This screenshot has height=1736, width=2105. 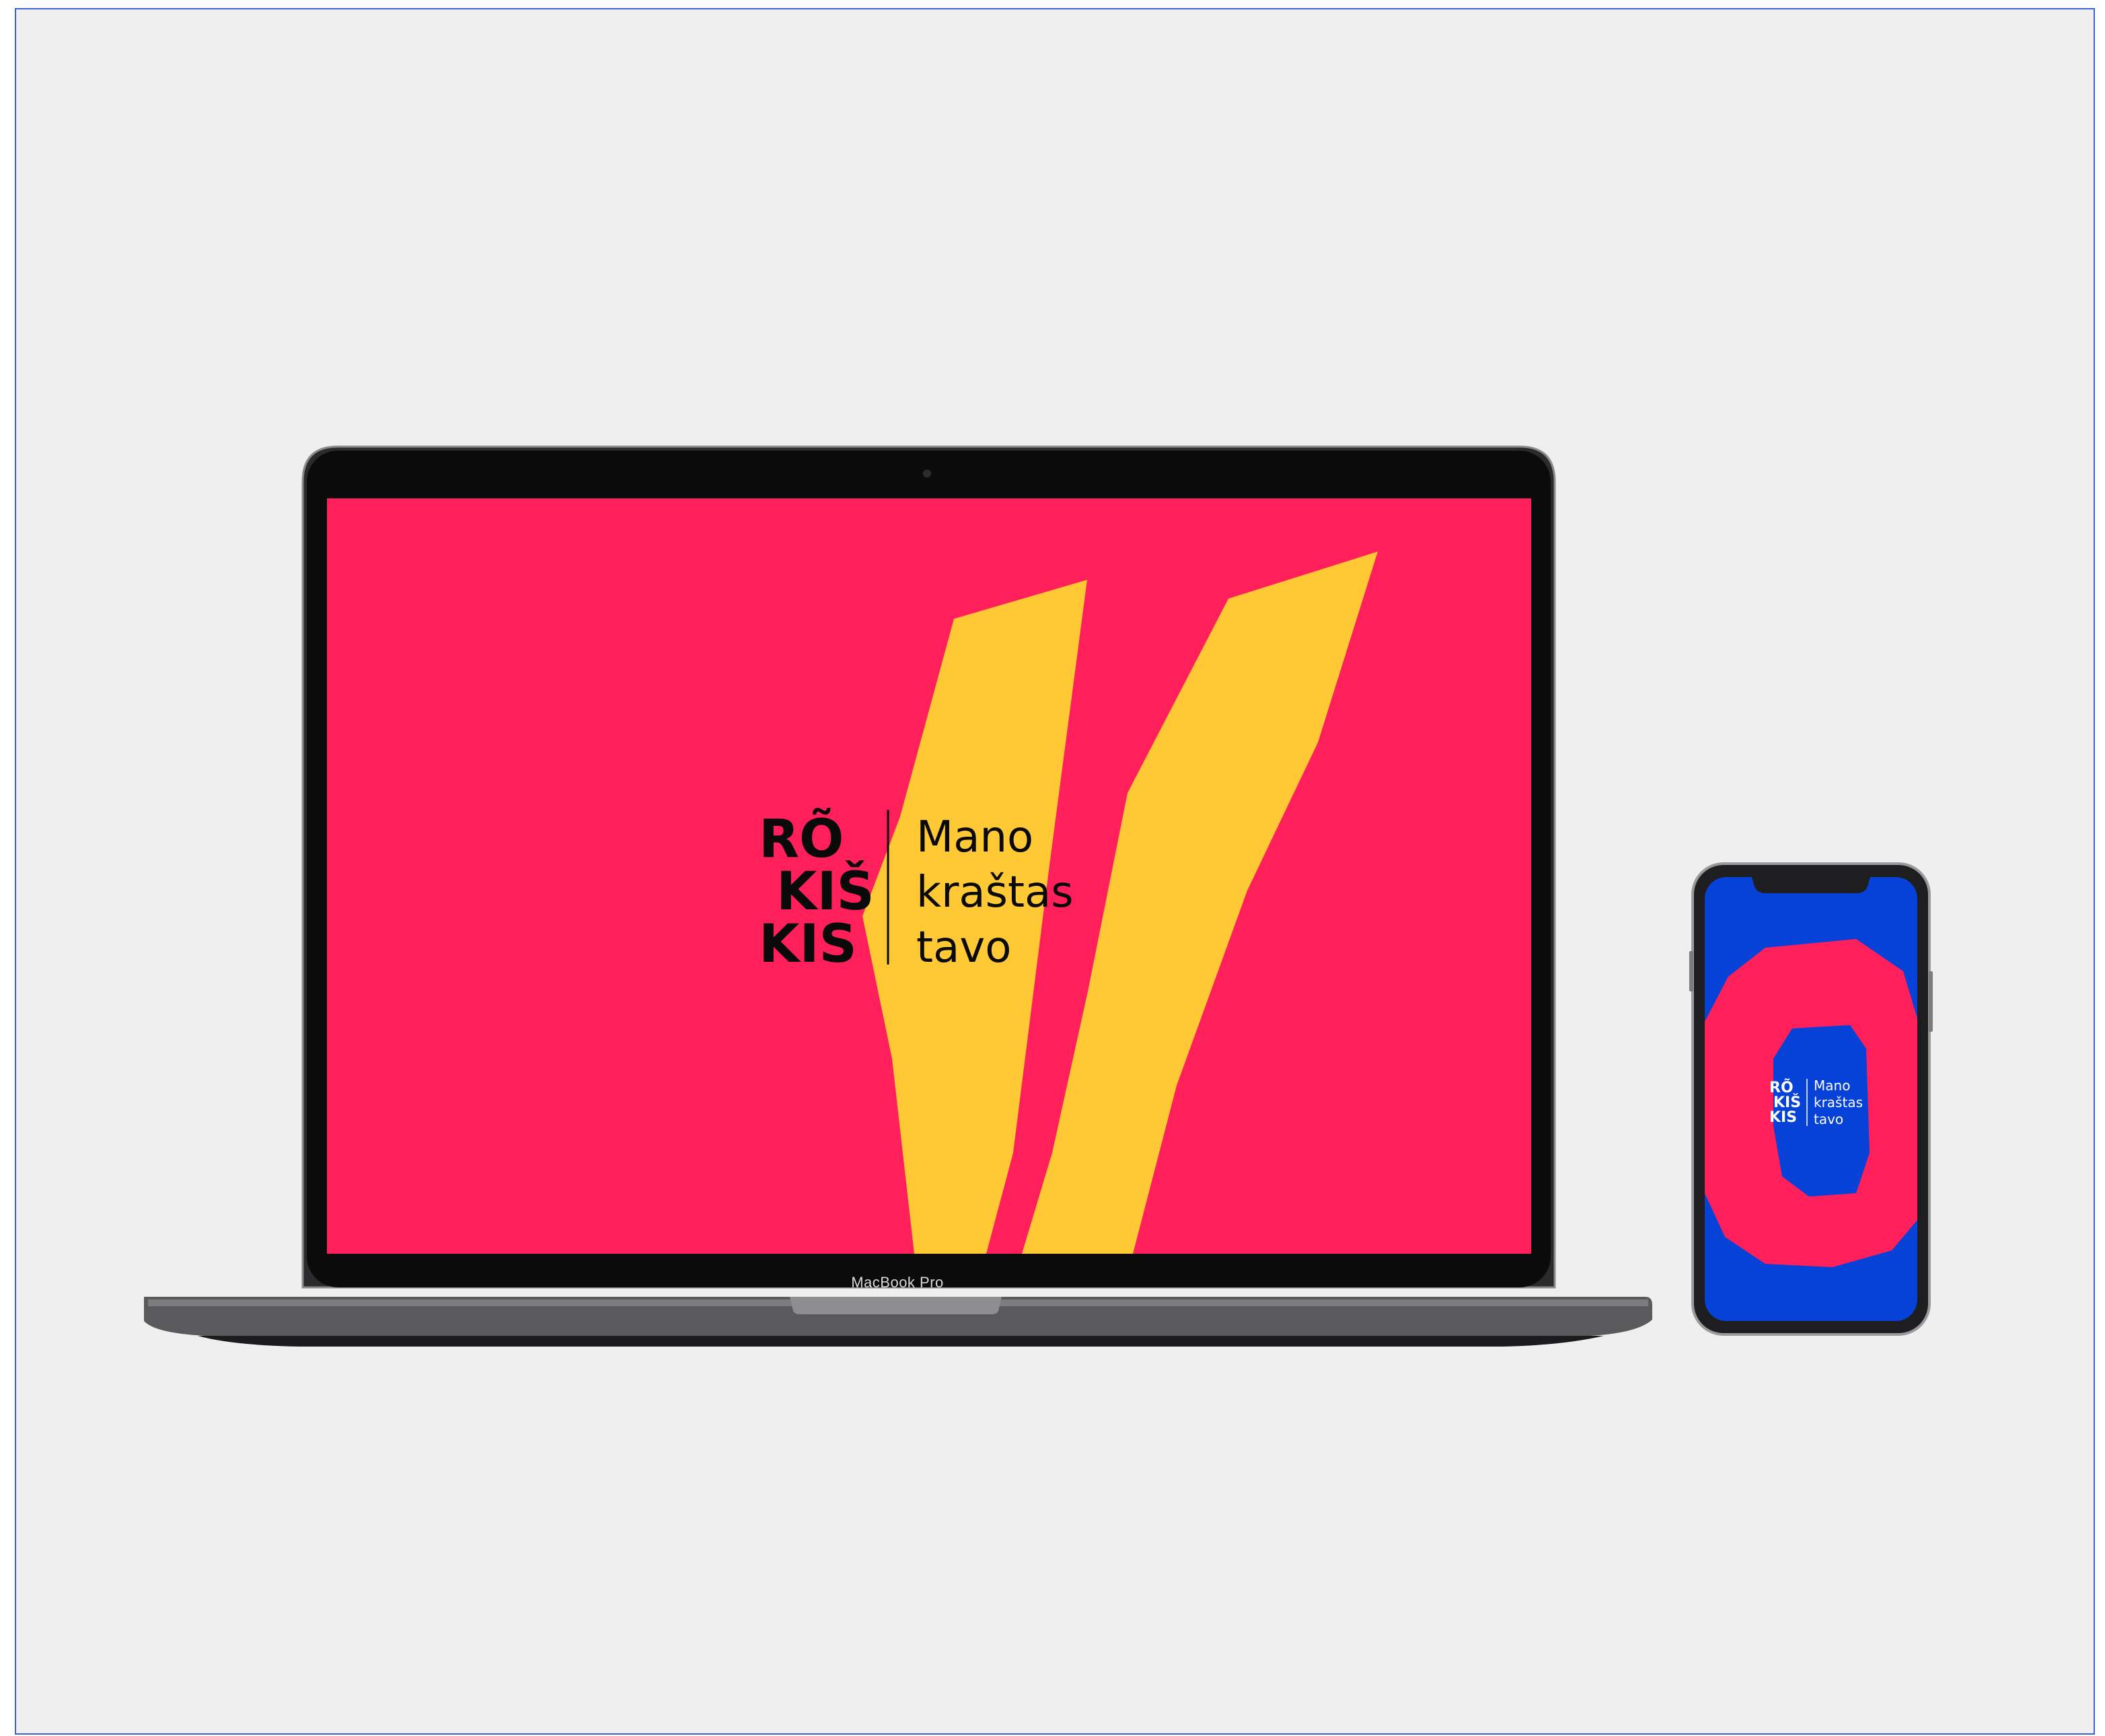 I want to click on phone-notch, so click(x=1811, y=885).